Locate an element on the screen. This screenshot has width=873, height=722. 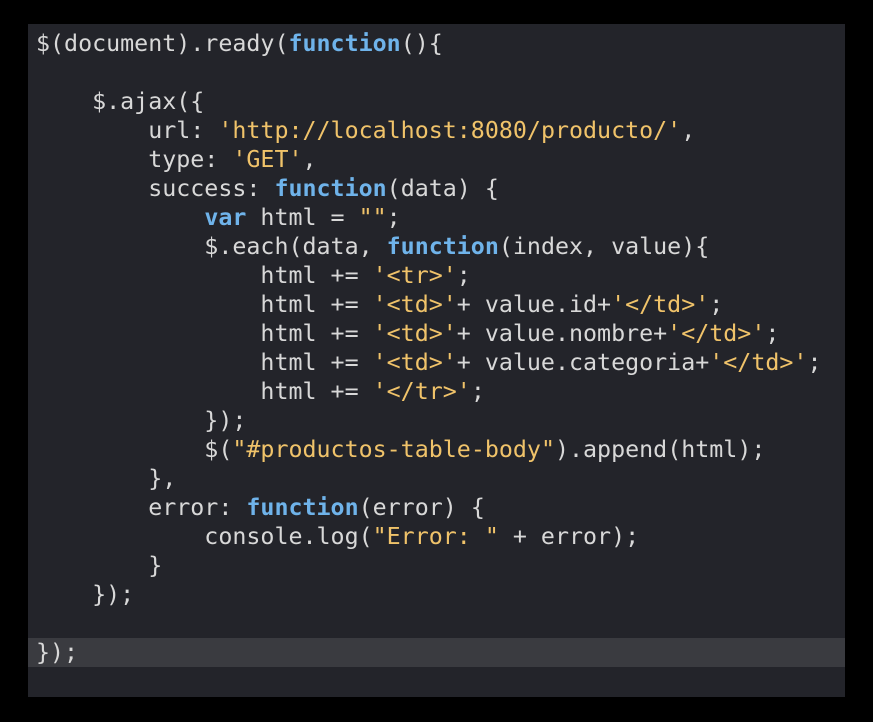
code-text: url: is located at coordinates (127, 130).